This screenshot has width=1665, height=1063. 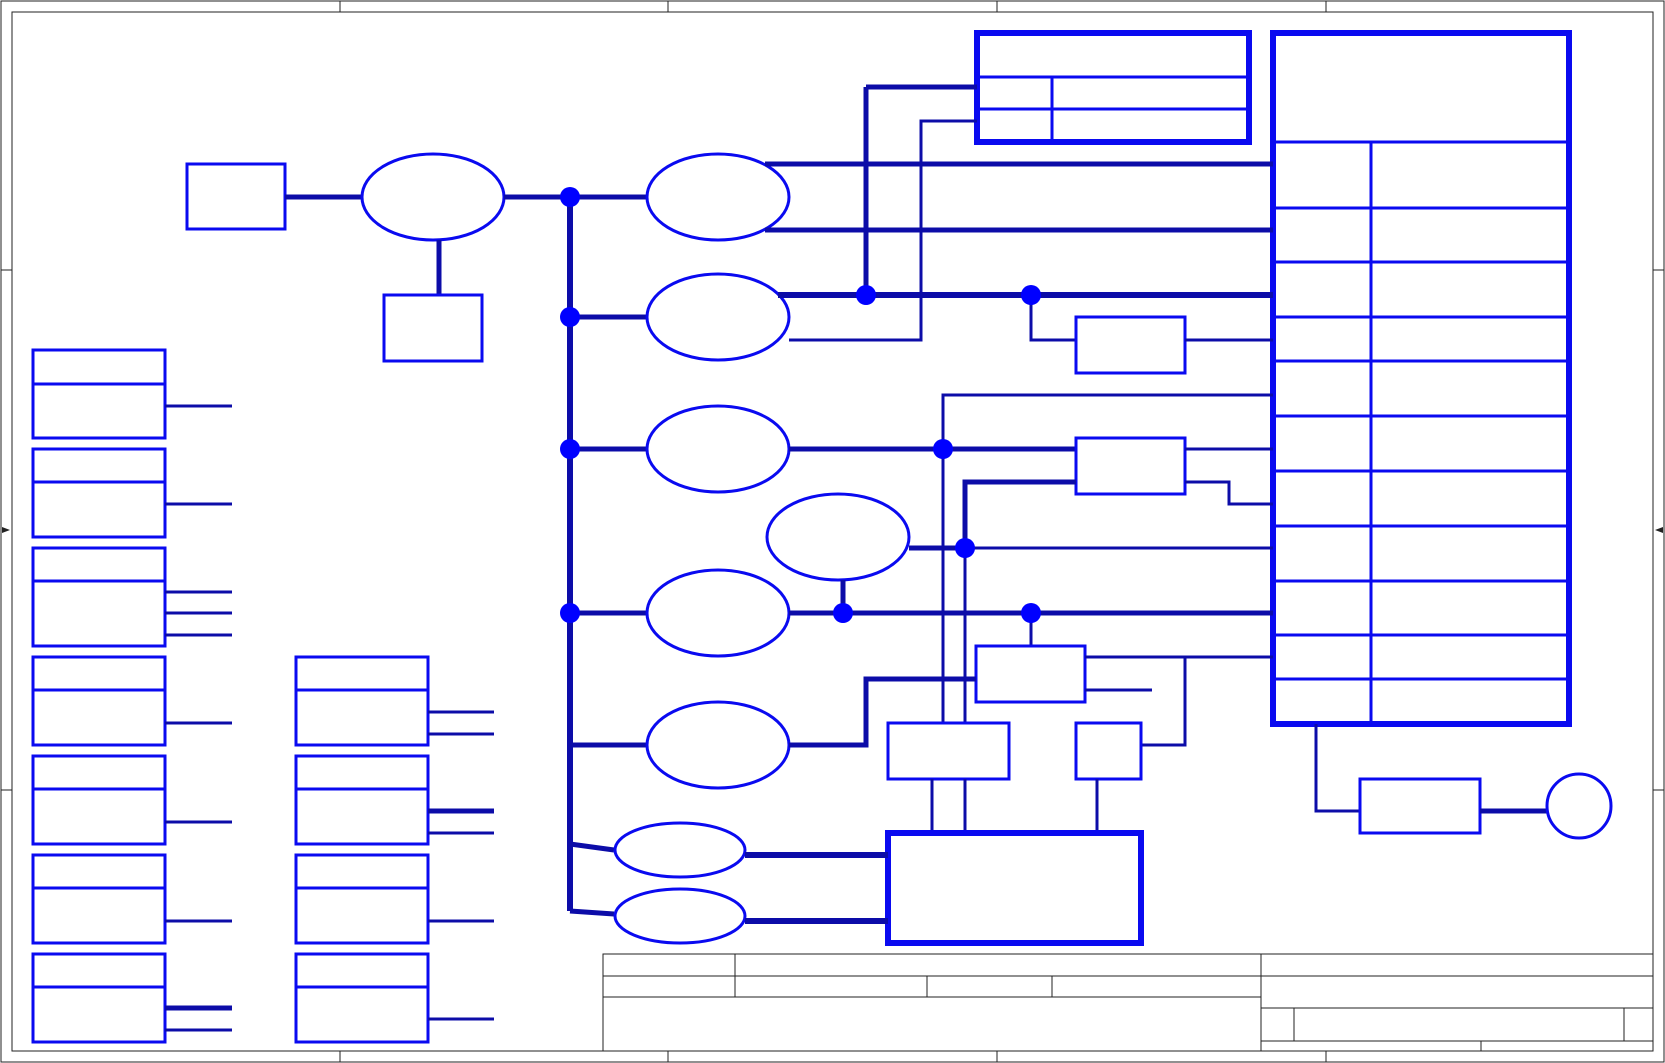 What do you see at coordinates (1421, 378) in the screenshot?
I see `right-table` at bounding box center [1421, 378].